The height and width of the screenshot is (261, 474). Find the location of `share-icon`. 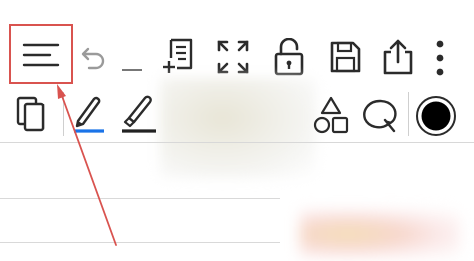

share-icon is located at coordinates (398, 57).